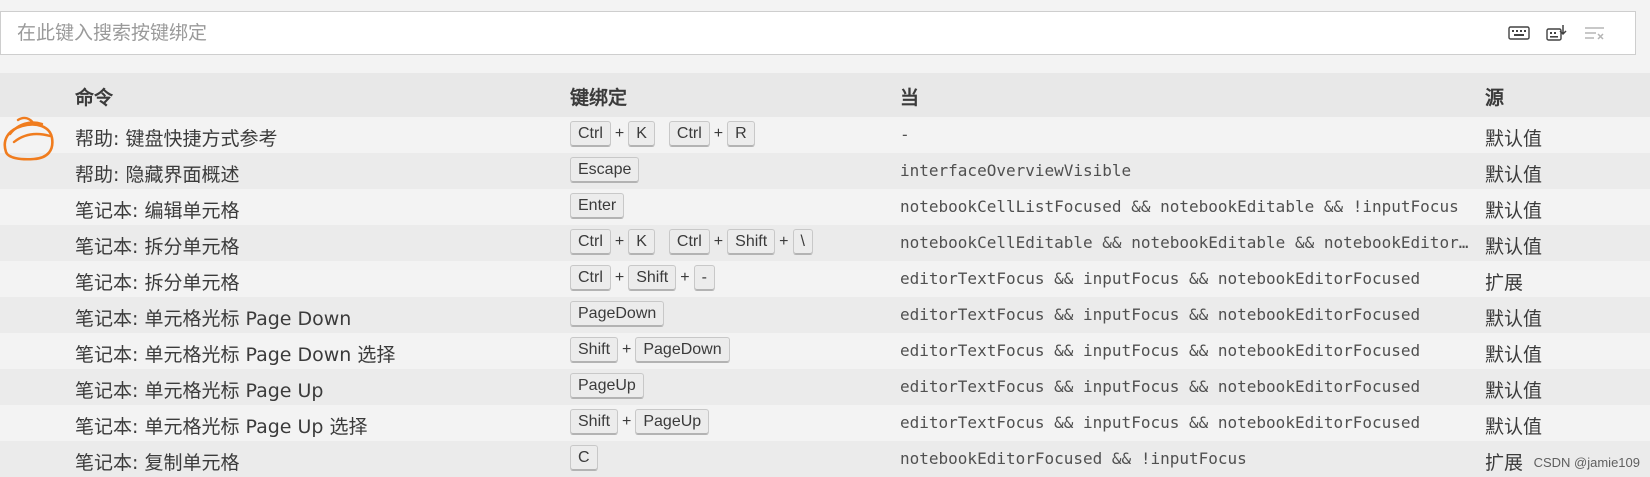 This screenshot has height=477, width=1650. I want to click on sort-precedence-button, so click(1557, 33).